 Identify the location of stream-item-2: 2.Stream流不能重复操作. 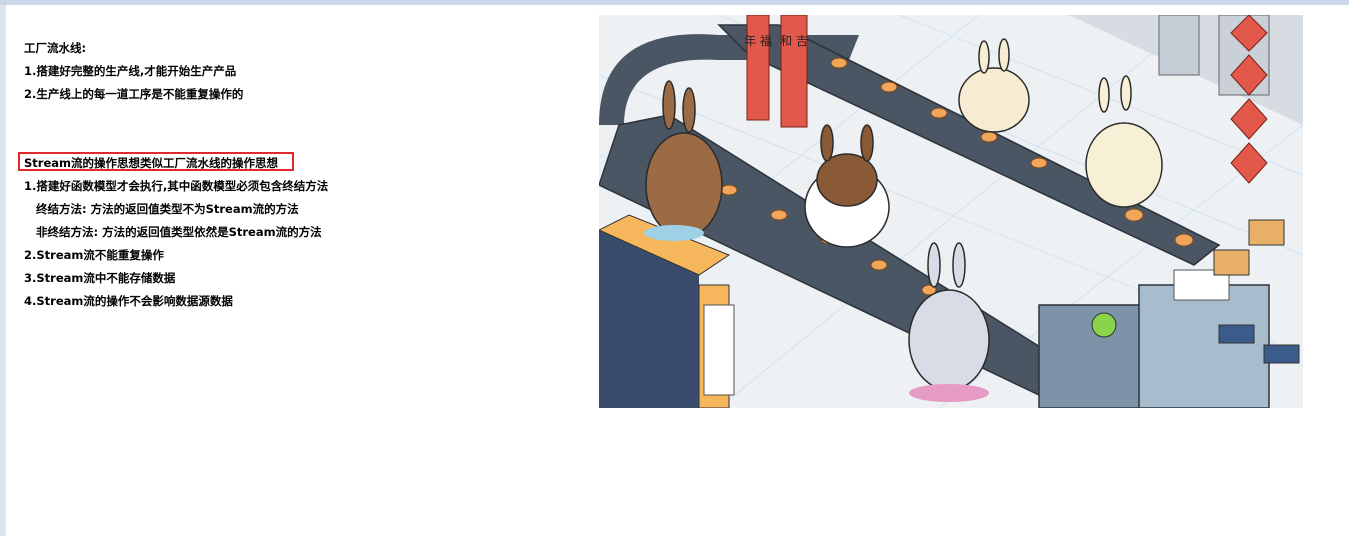
(94, 255).